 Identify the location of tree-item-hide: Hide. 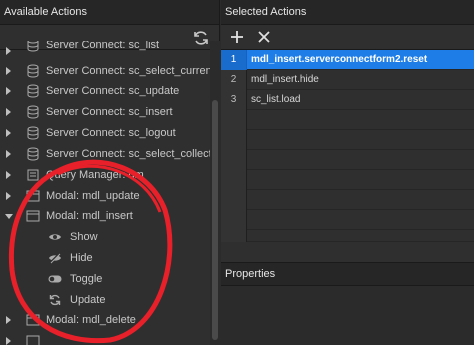
(105, 258).